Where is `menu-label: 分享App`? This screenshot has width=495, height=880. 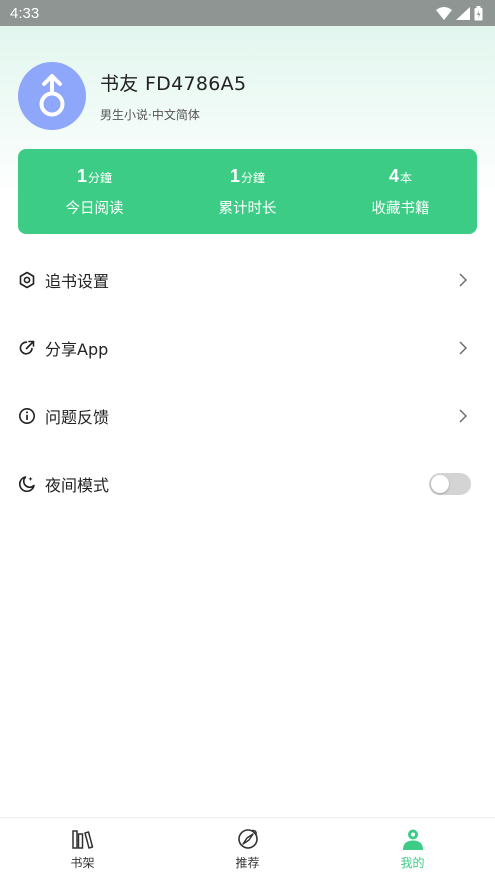 menu-label: 分享App is located at coordinates (77, 349).